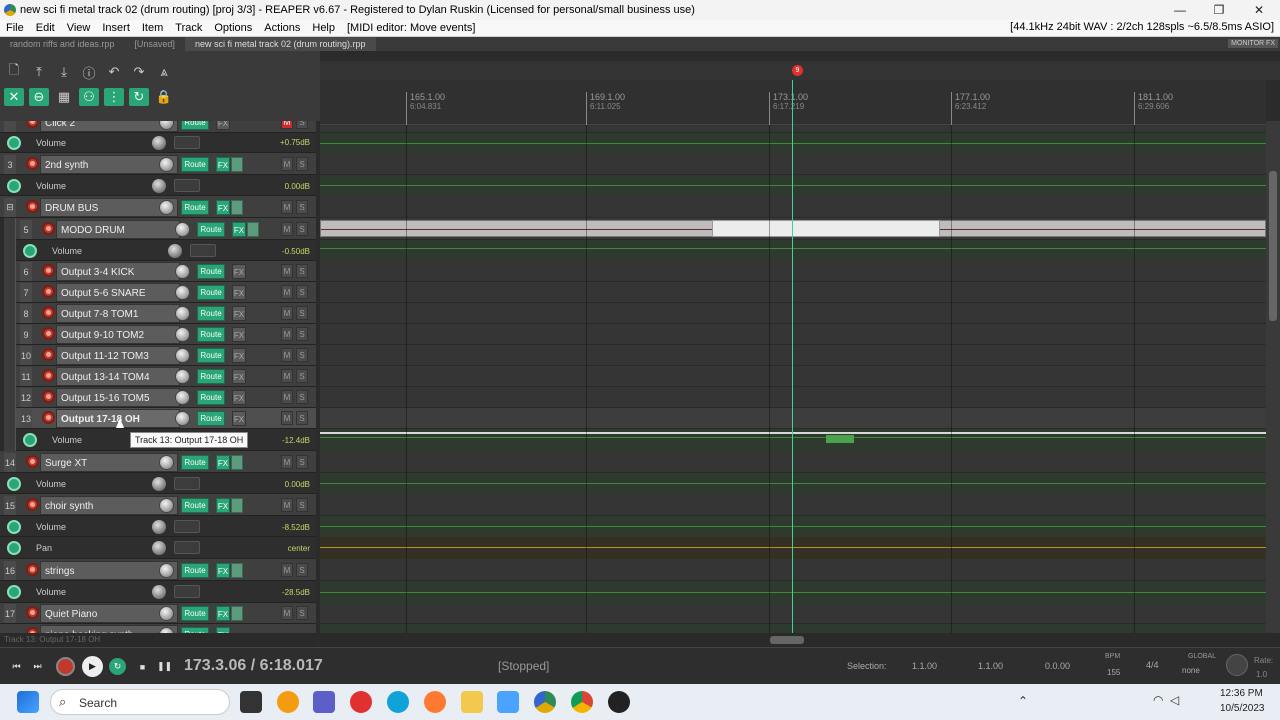  What do you see at coordinates (118, 271) in the screenshot?
I see `track-name: Output 3-4 KICK` at bounding box center [118, 271].